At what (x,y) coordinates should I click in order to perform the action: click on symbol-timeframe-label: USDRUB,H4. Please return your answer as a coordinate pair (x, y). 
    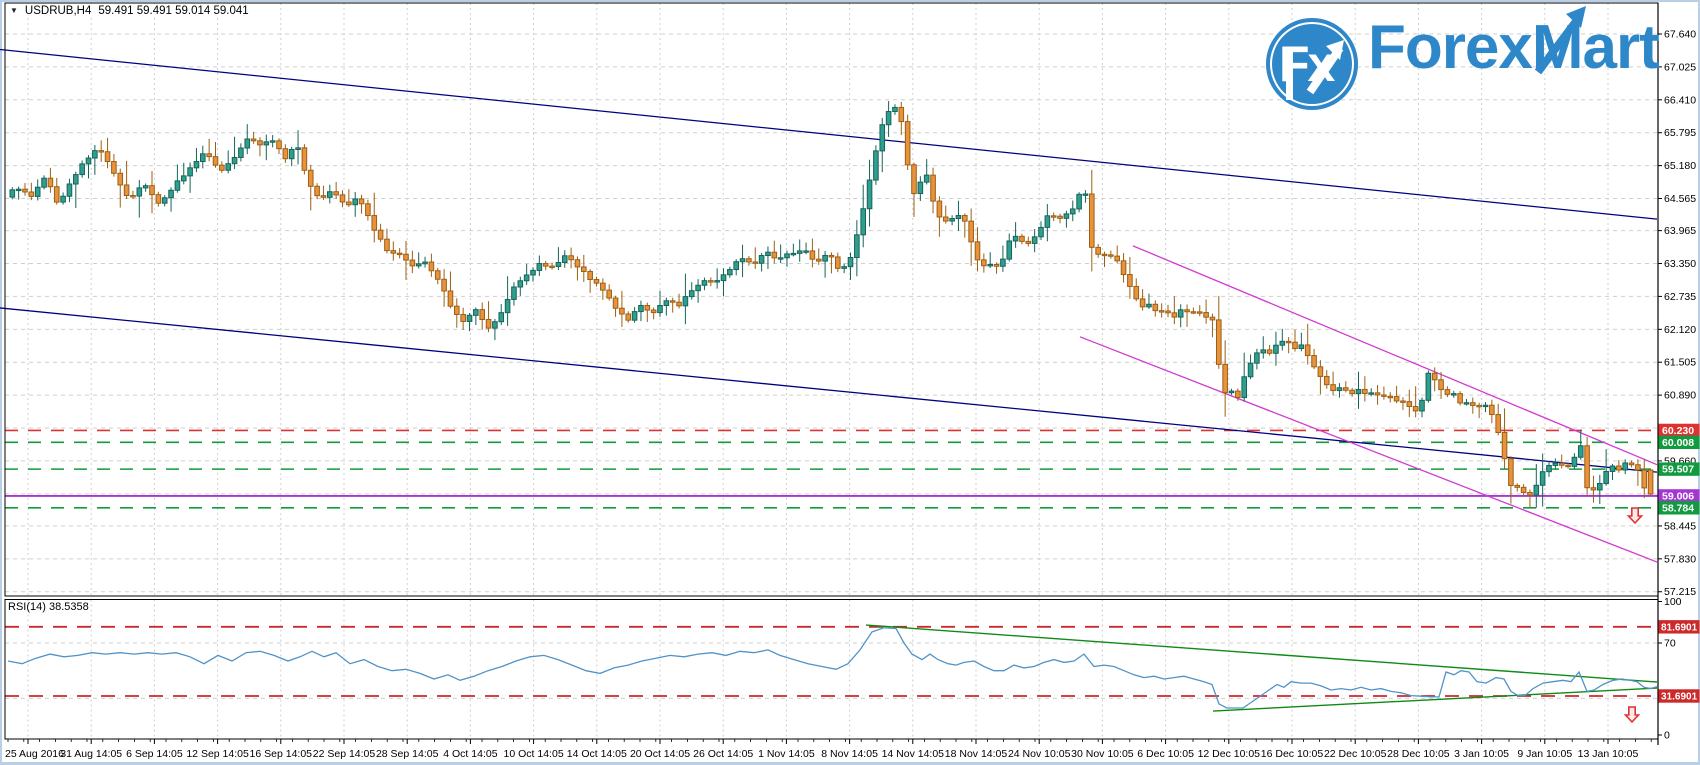
    Looking at the image, I should click on (58, 11).